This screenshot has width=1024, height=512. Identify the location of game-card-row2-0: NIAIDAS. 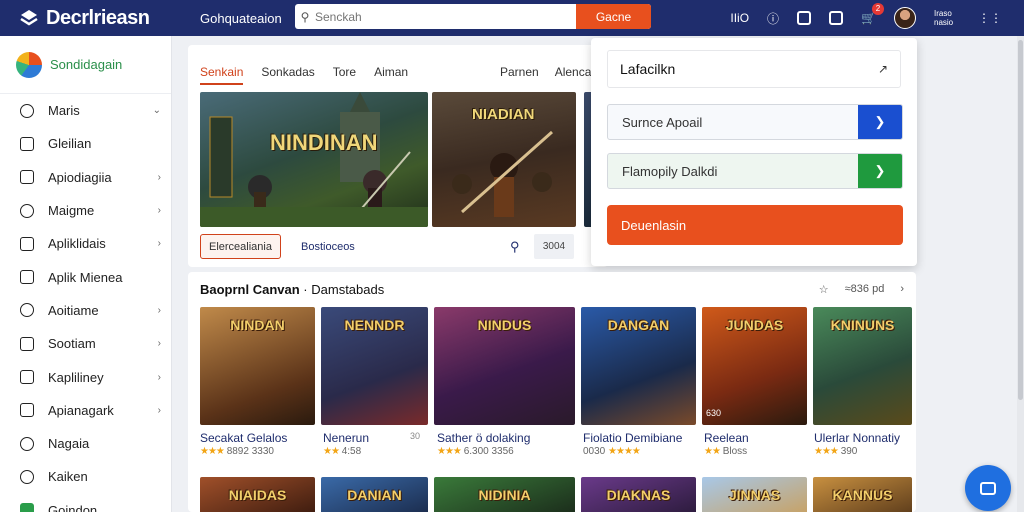
(257, 494).